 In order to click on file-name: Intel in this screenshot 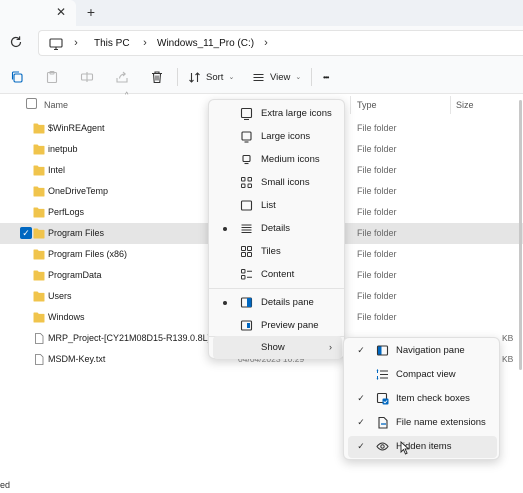, I will do `click(57, 170)`.